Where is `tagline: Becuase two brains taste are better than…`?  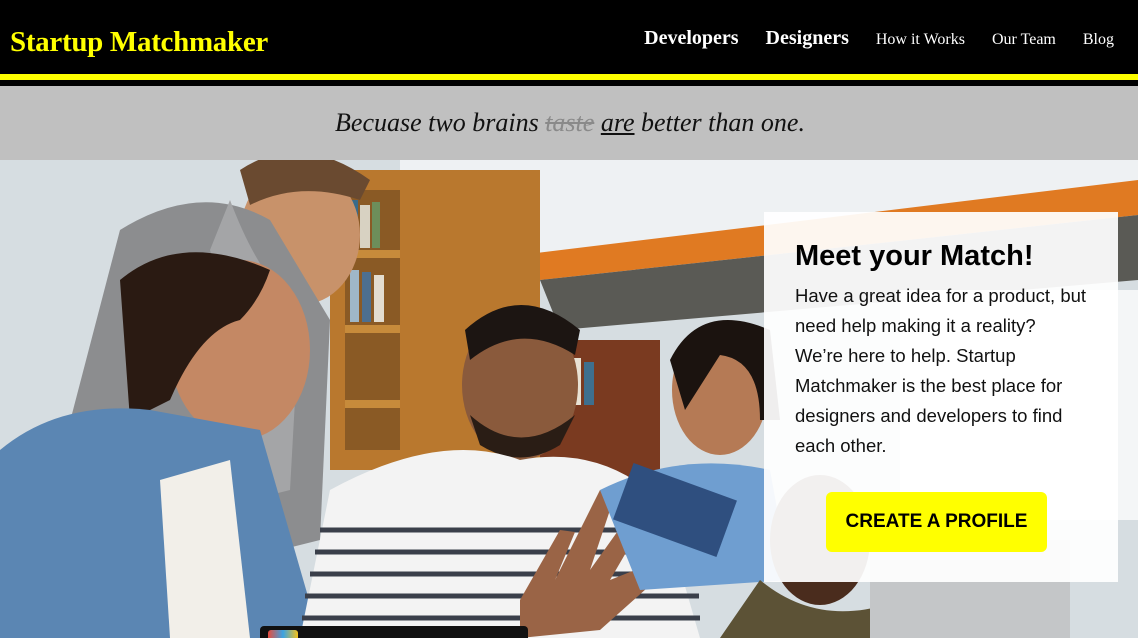
tagline: Becuase two brains taste are better than… is located at coordinates (569, 123).